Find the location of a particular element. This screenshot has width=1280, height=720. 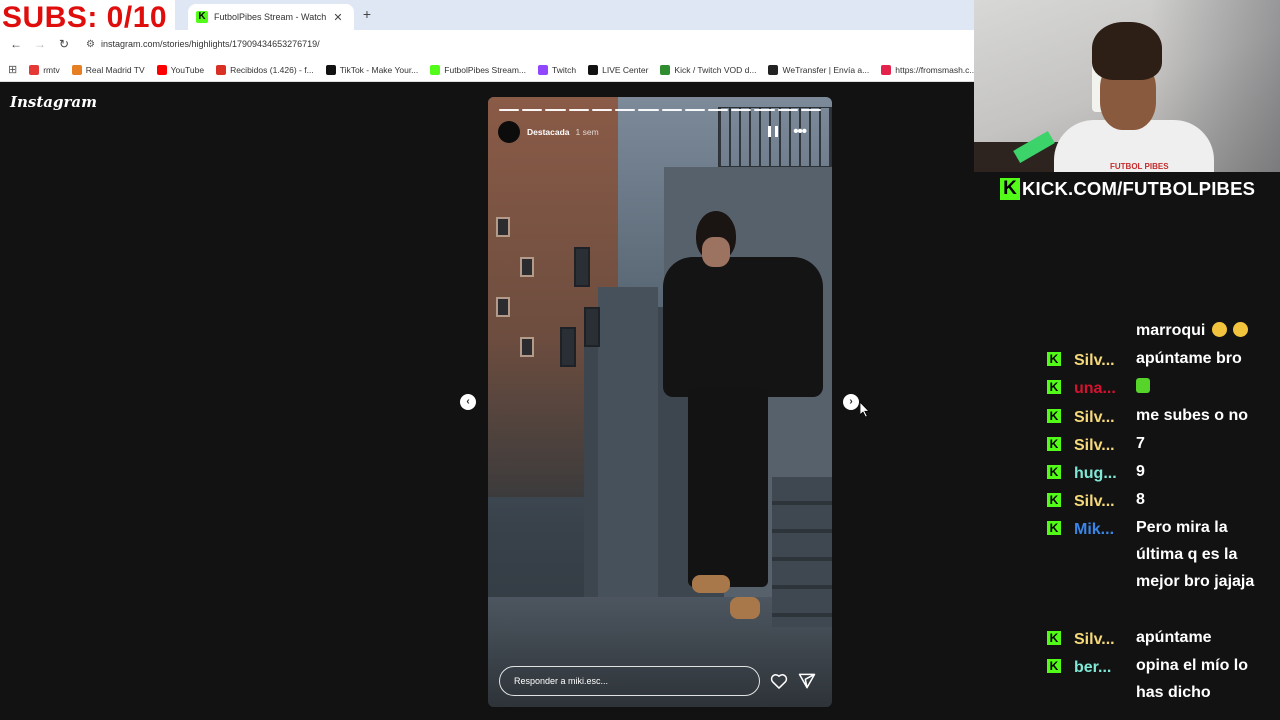

chat-text: apúntame is located at coordinates (1174, 637).